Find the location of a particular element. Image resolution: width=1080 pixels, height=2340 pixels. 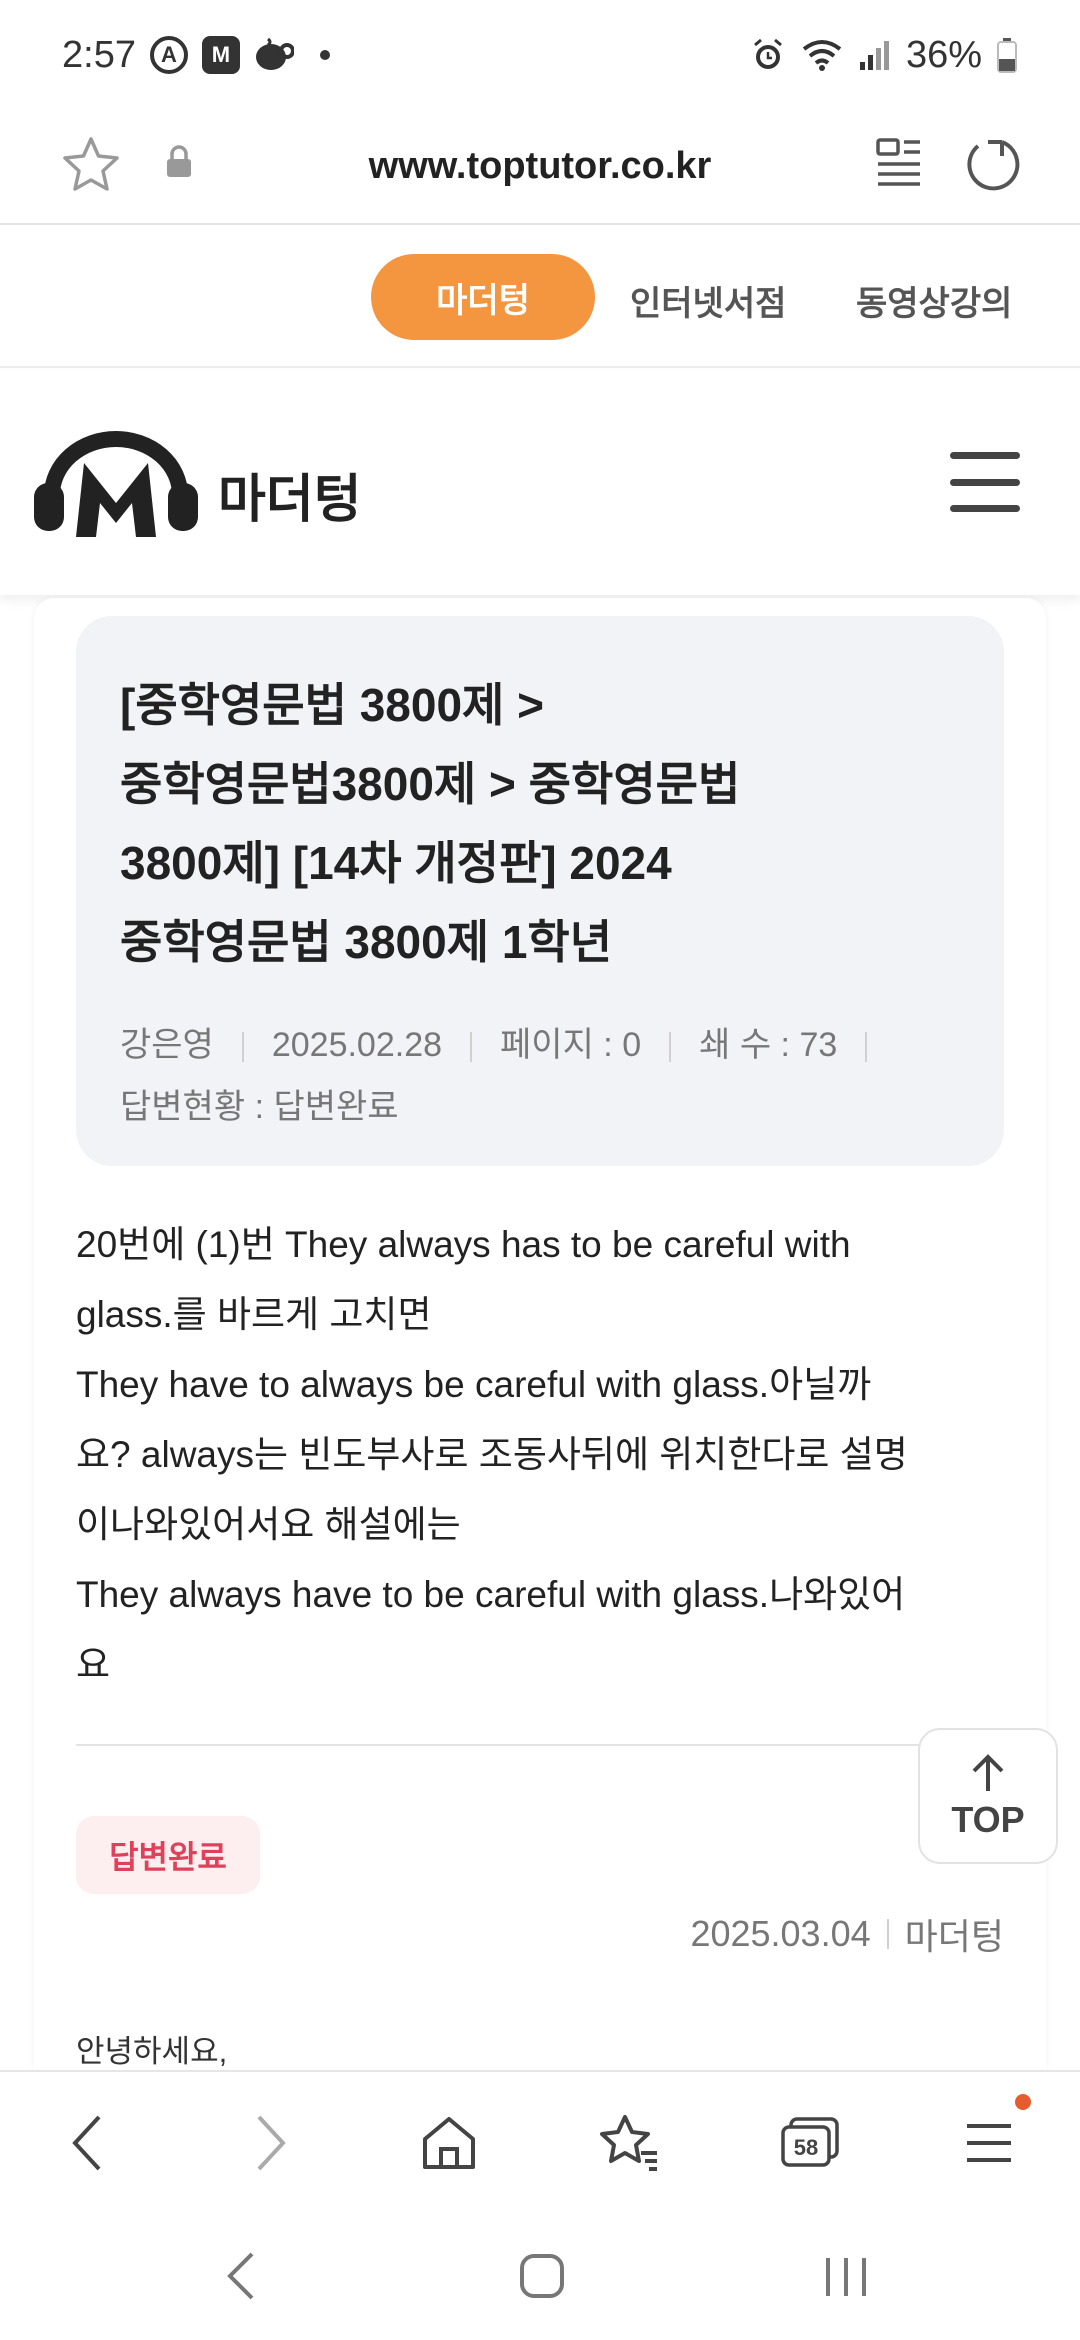

question-body-line: 요? always는 빈도부사로 조동사뒤에 위치한다로 설명 is located at coordinates (492, 1454).